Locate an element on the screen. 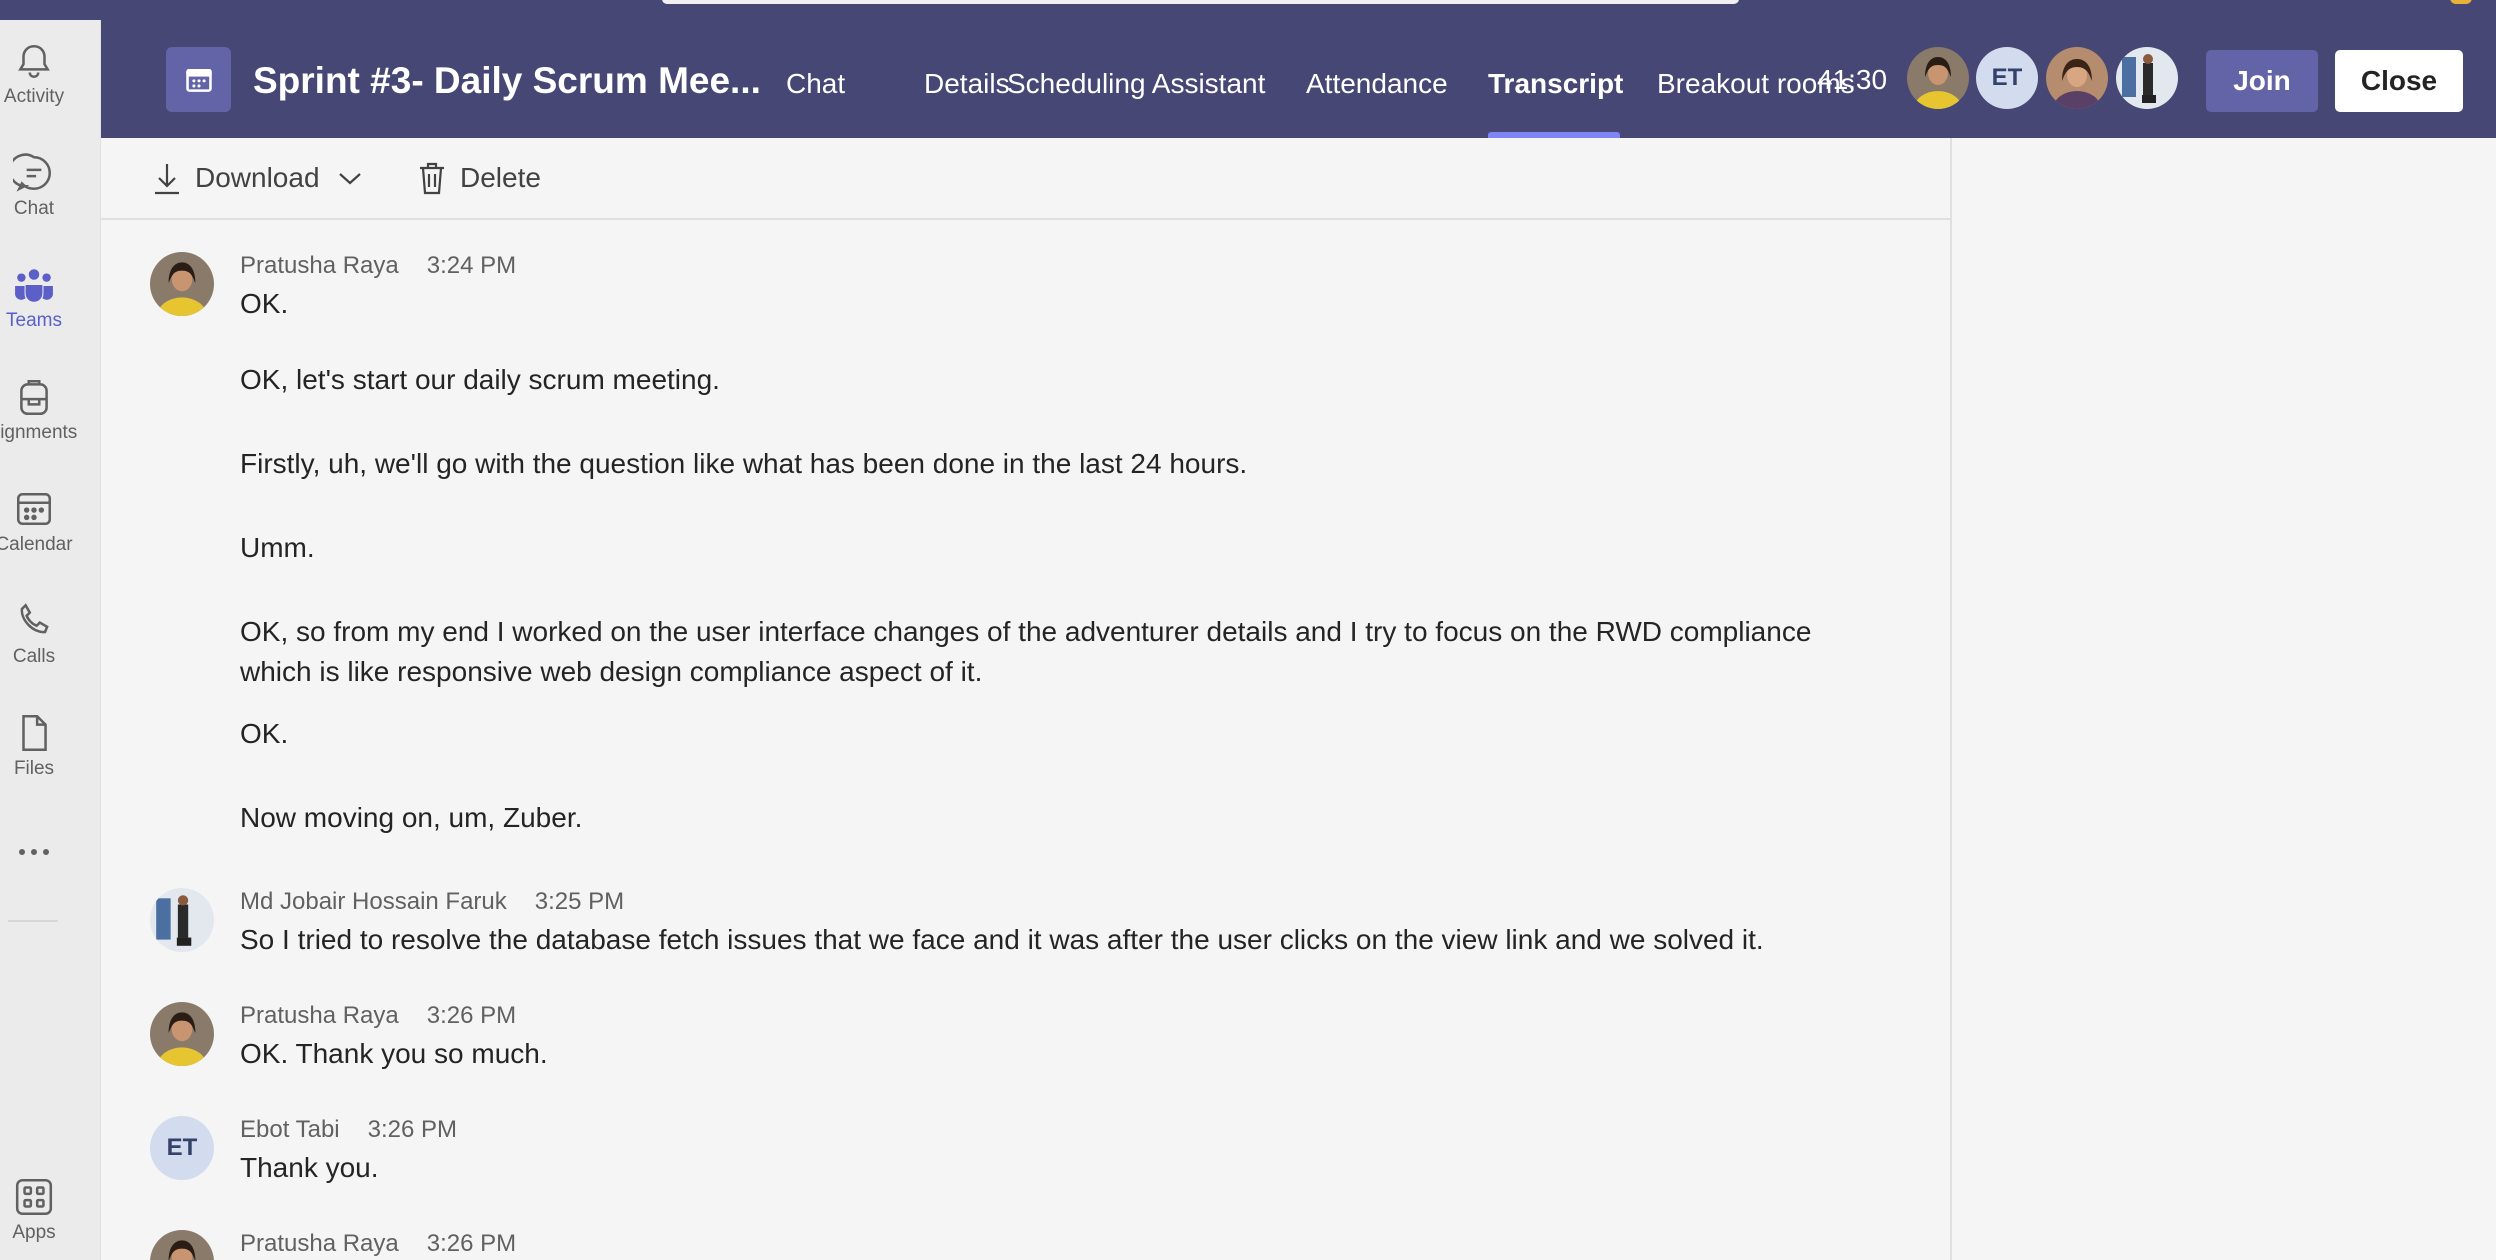 The width and height of the screenshot is (2496, 1260). transcript-line: OK, let's start our daily scrum meeting. is located at coordinates (480, 379).